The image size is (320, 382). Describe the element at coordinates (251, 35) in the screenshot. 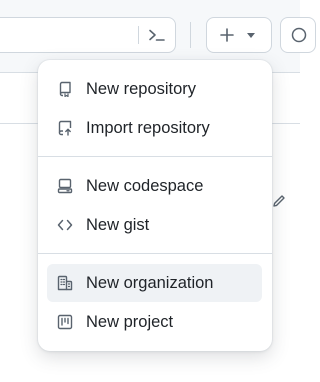

I see `triangle-down-icon` at that location.